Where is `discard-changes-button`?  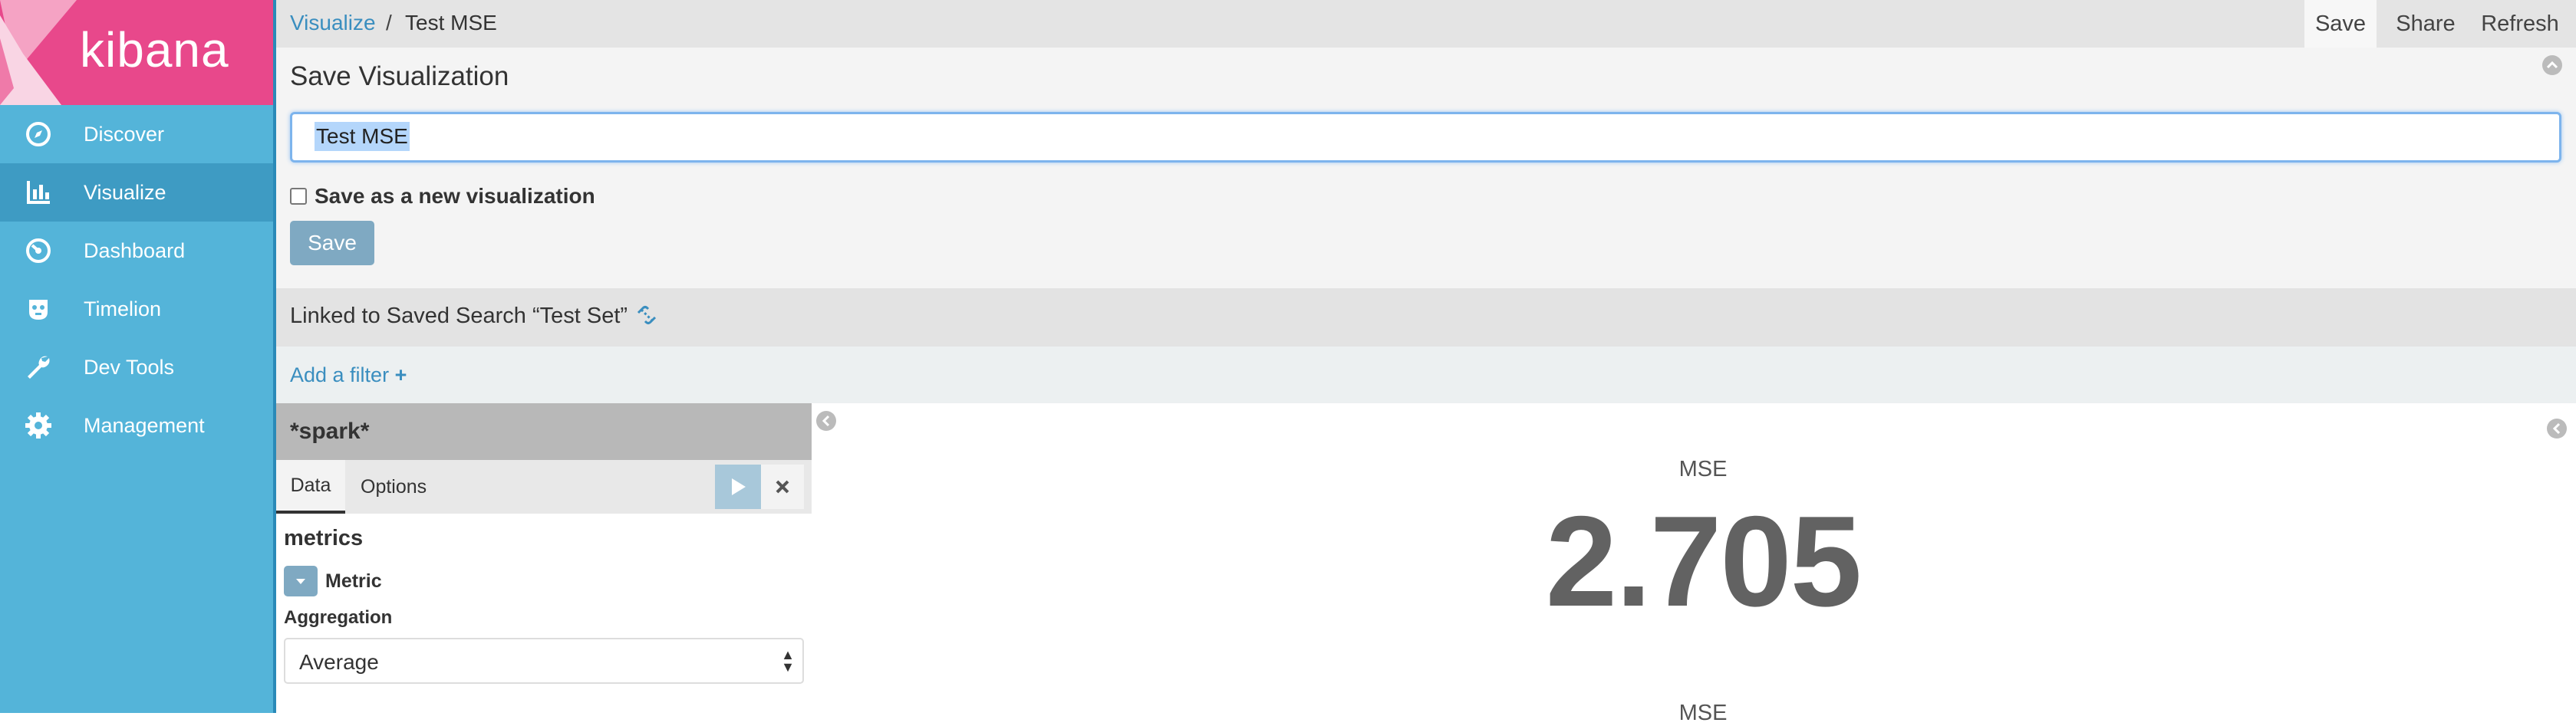
discard-changes-button is located at coordinates (782, 487).